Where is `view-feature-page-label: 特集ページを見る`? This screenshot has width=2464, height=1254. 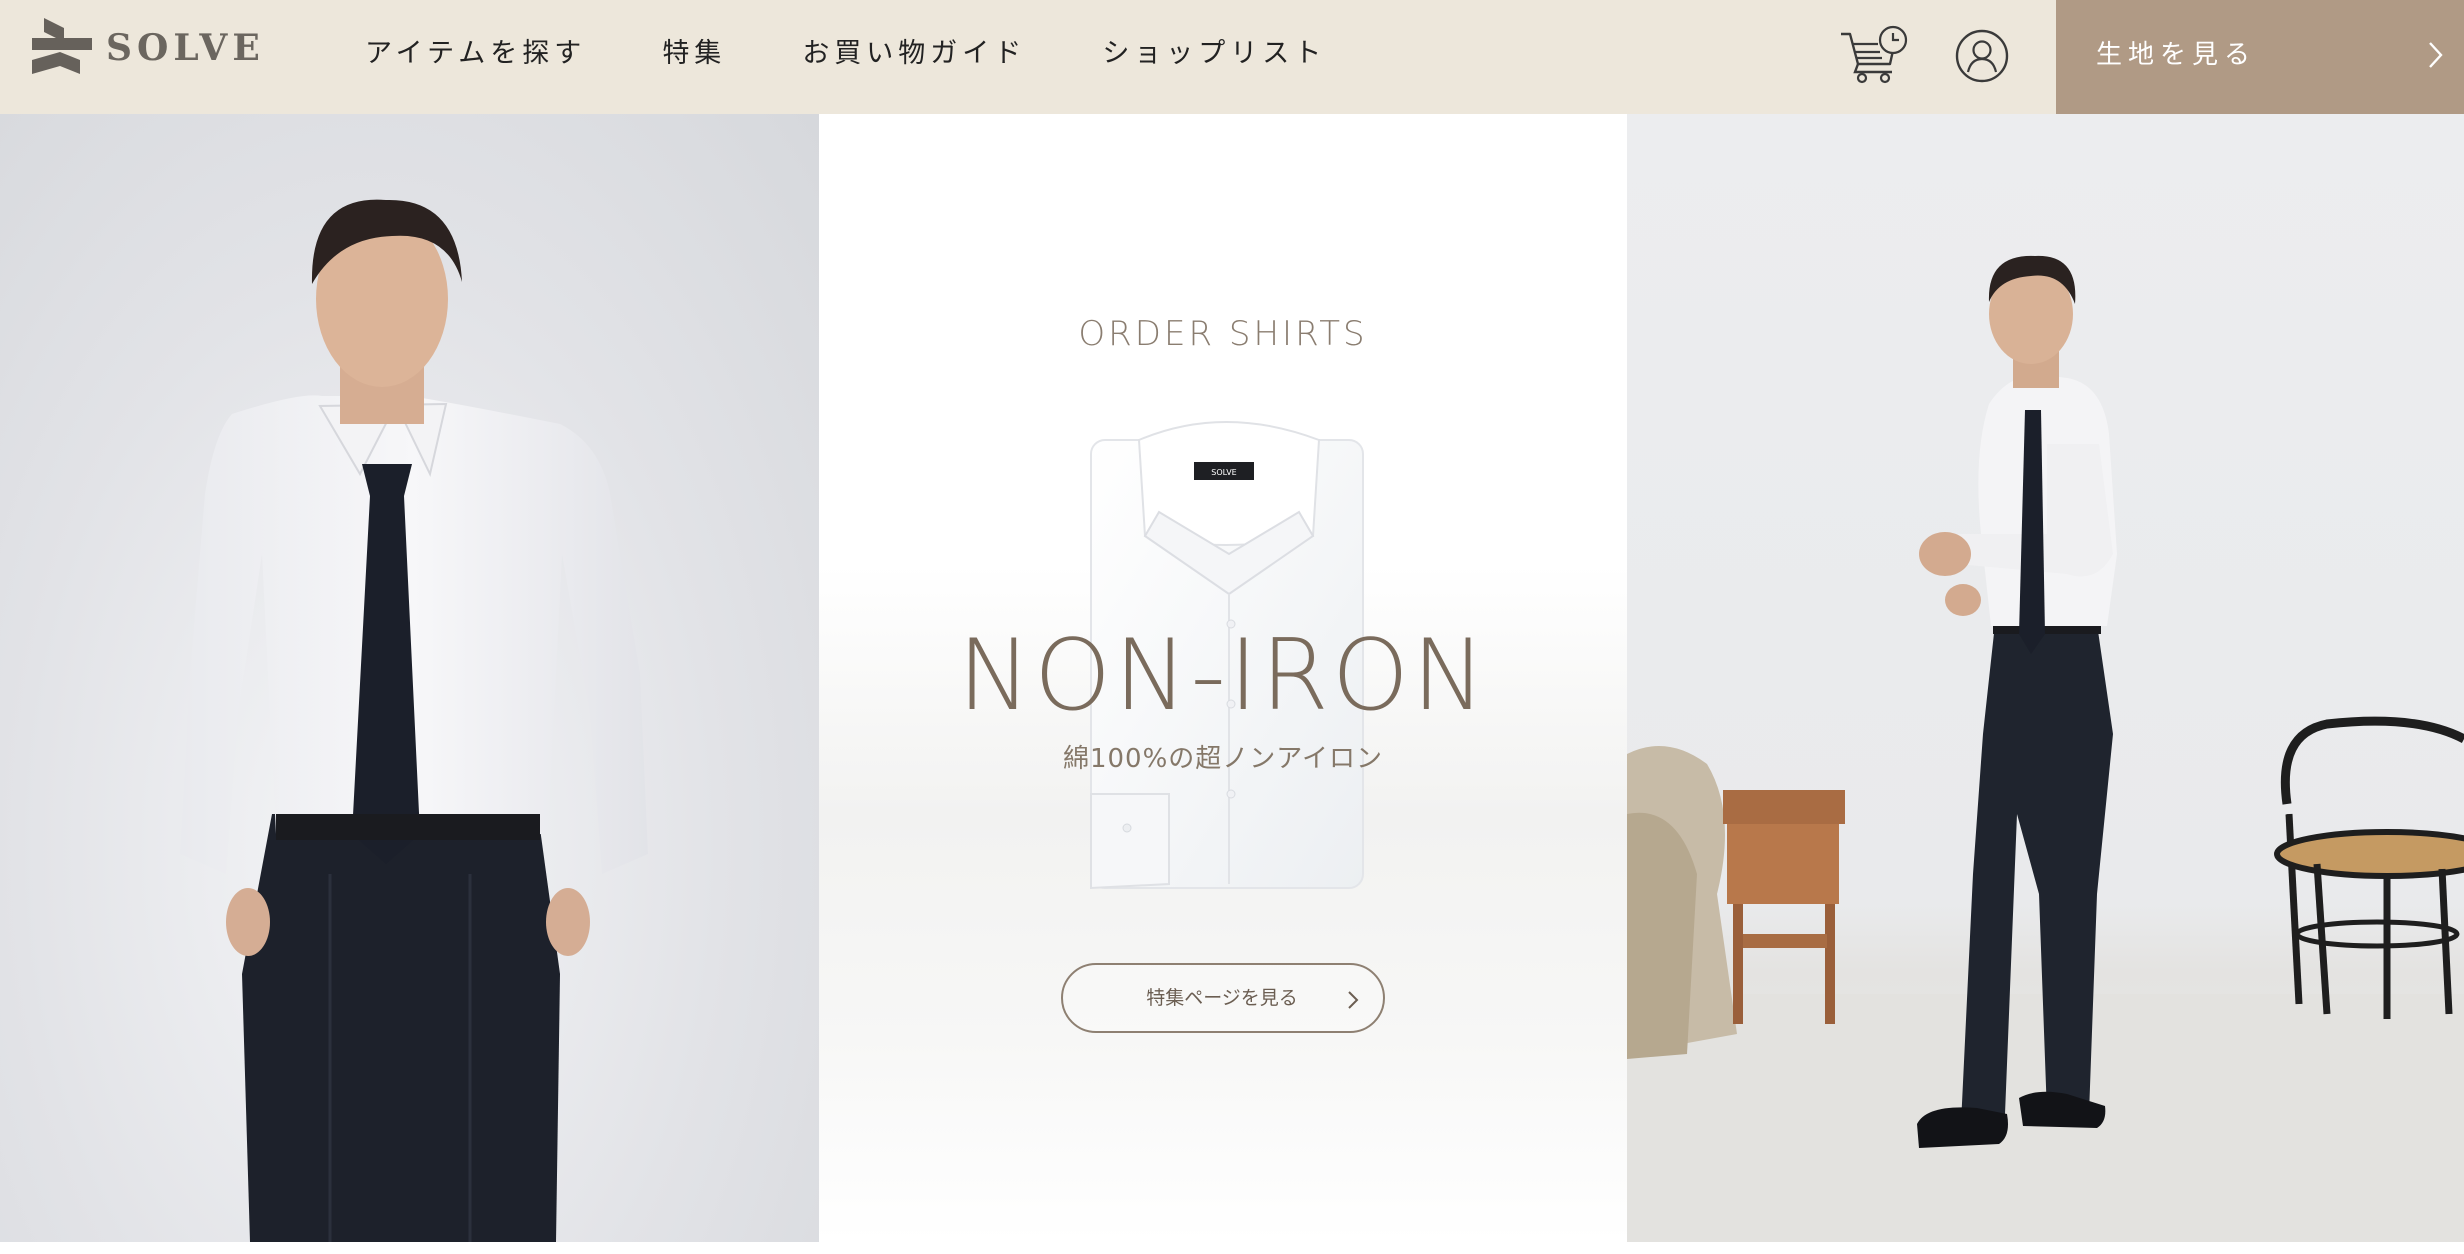
view-feature-page-label: 特集ページを見る is located at coordinates (1222, 998).